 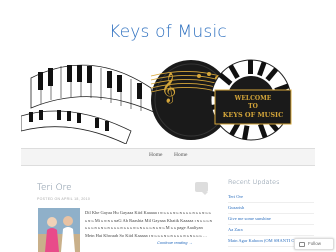 I want to click on site-title: Keys of Music, so click(x=168, y=32).